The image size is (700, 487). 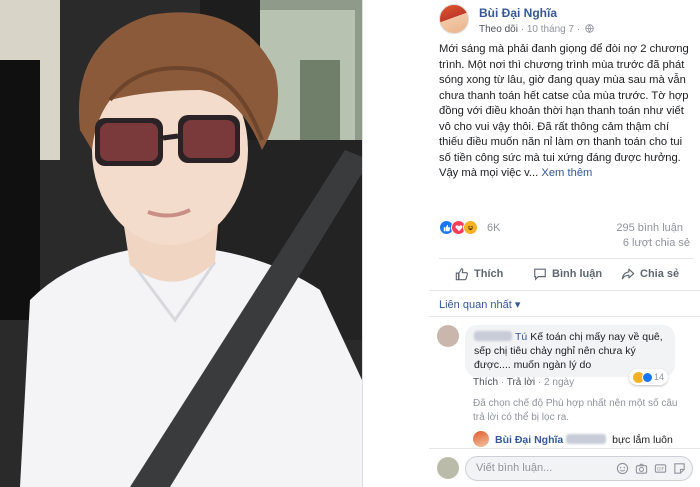 I want to click on globe-icon, so click(x=589, y=28).